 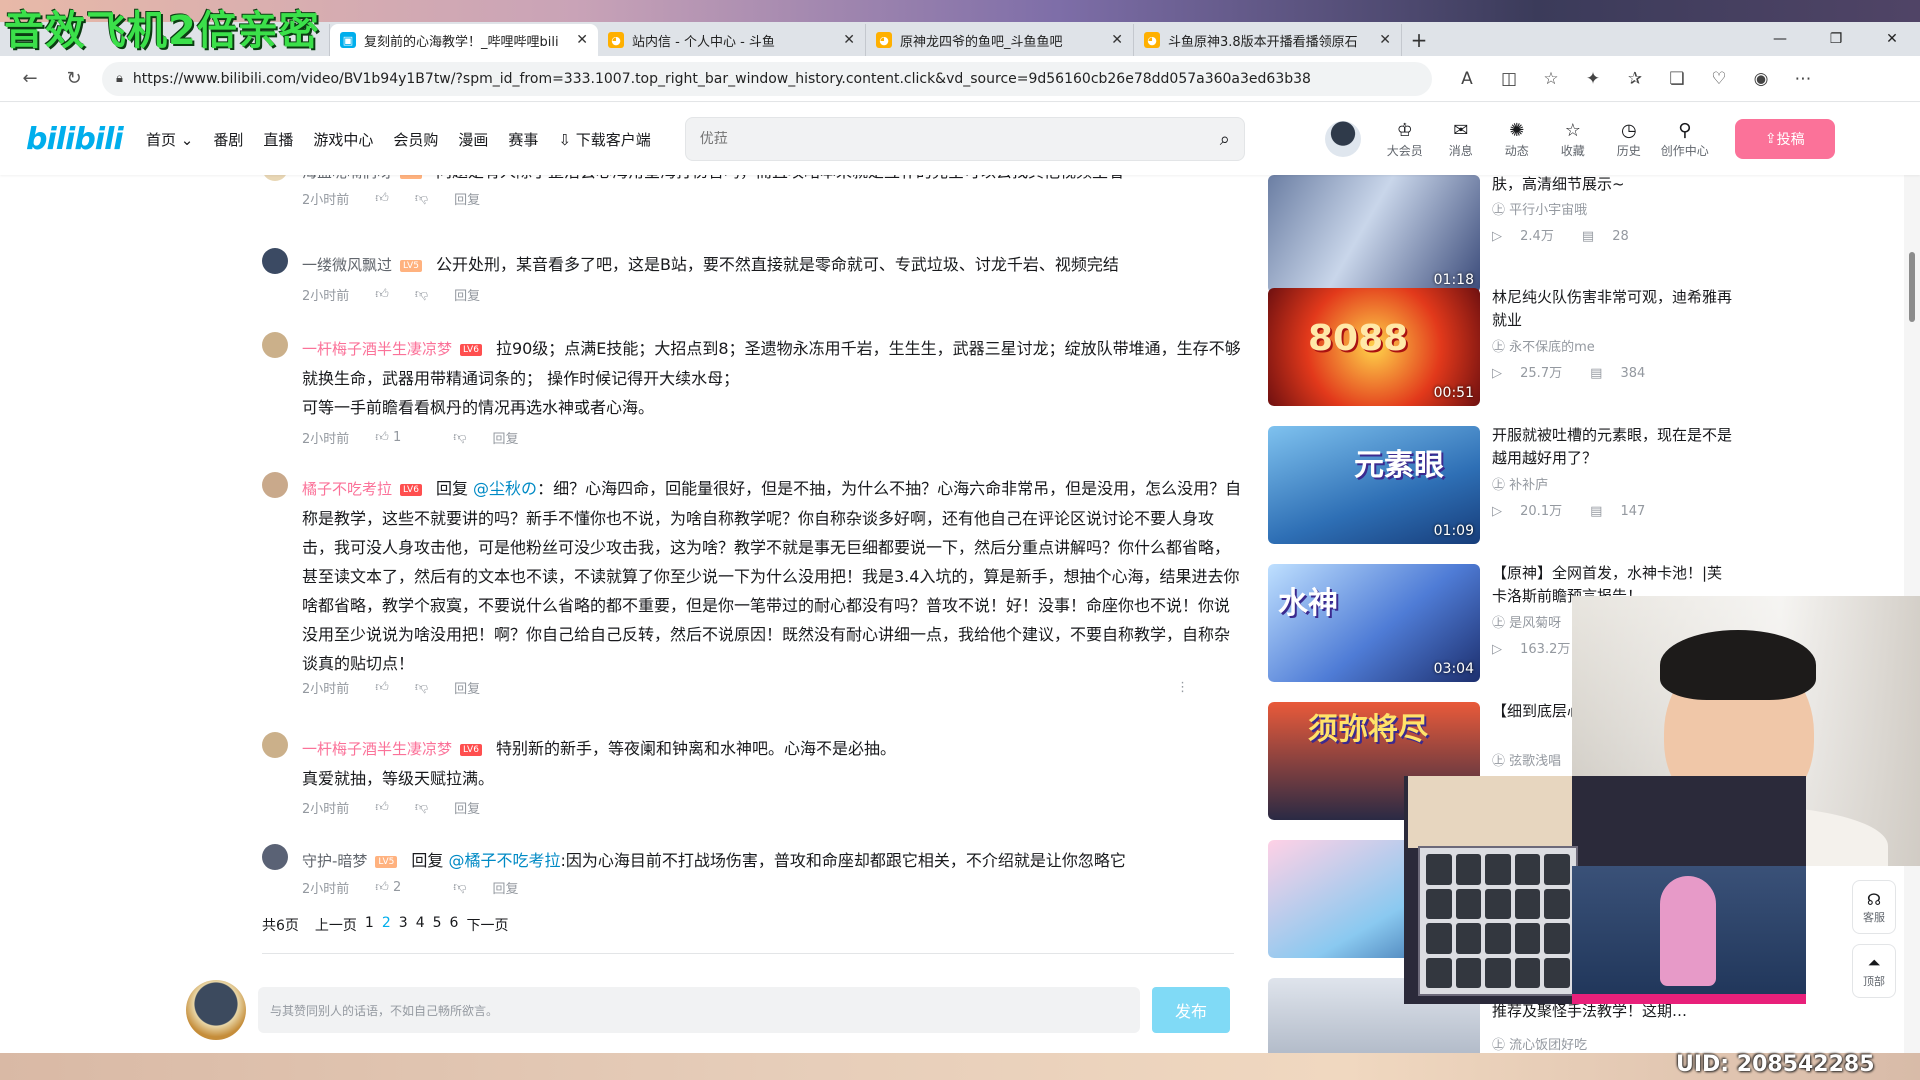 I want to click on comment-username: 一缕微风飘过, so click(x=347, y=265).